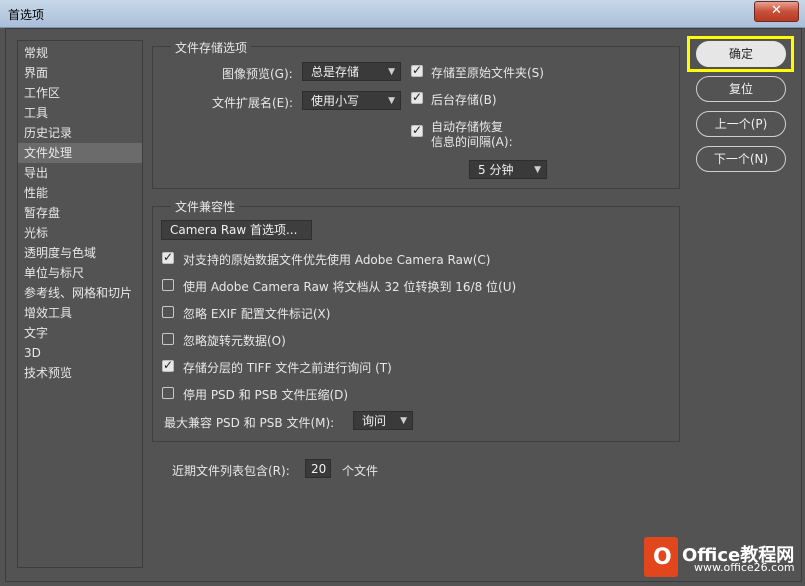 This screenshot has width=805, height=586. I want to click on file-ext-label: 文件扩展名(E):, so click(252, 103).